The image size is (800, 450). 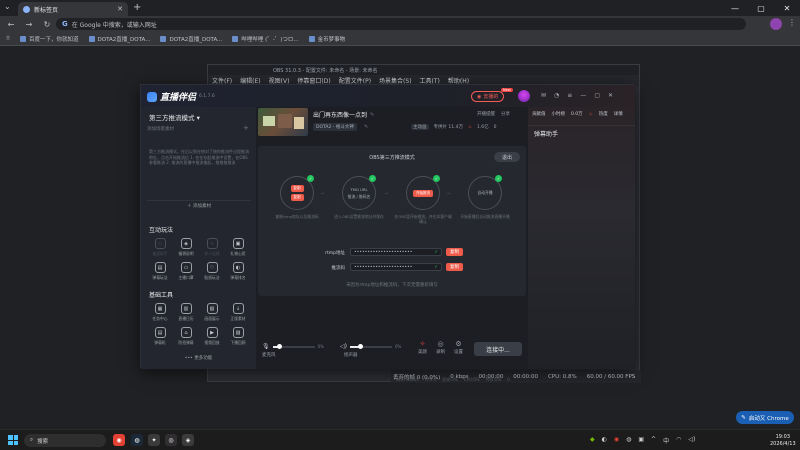 I want to click on tray-app-icon: ◉, so click(x=616, y=440).